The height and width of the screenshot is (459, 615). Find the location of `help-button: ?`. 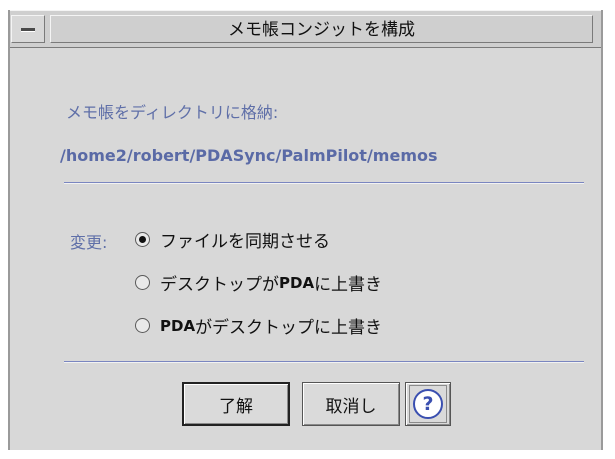

help-button: ? is located at coordinates (428, 404).